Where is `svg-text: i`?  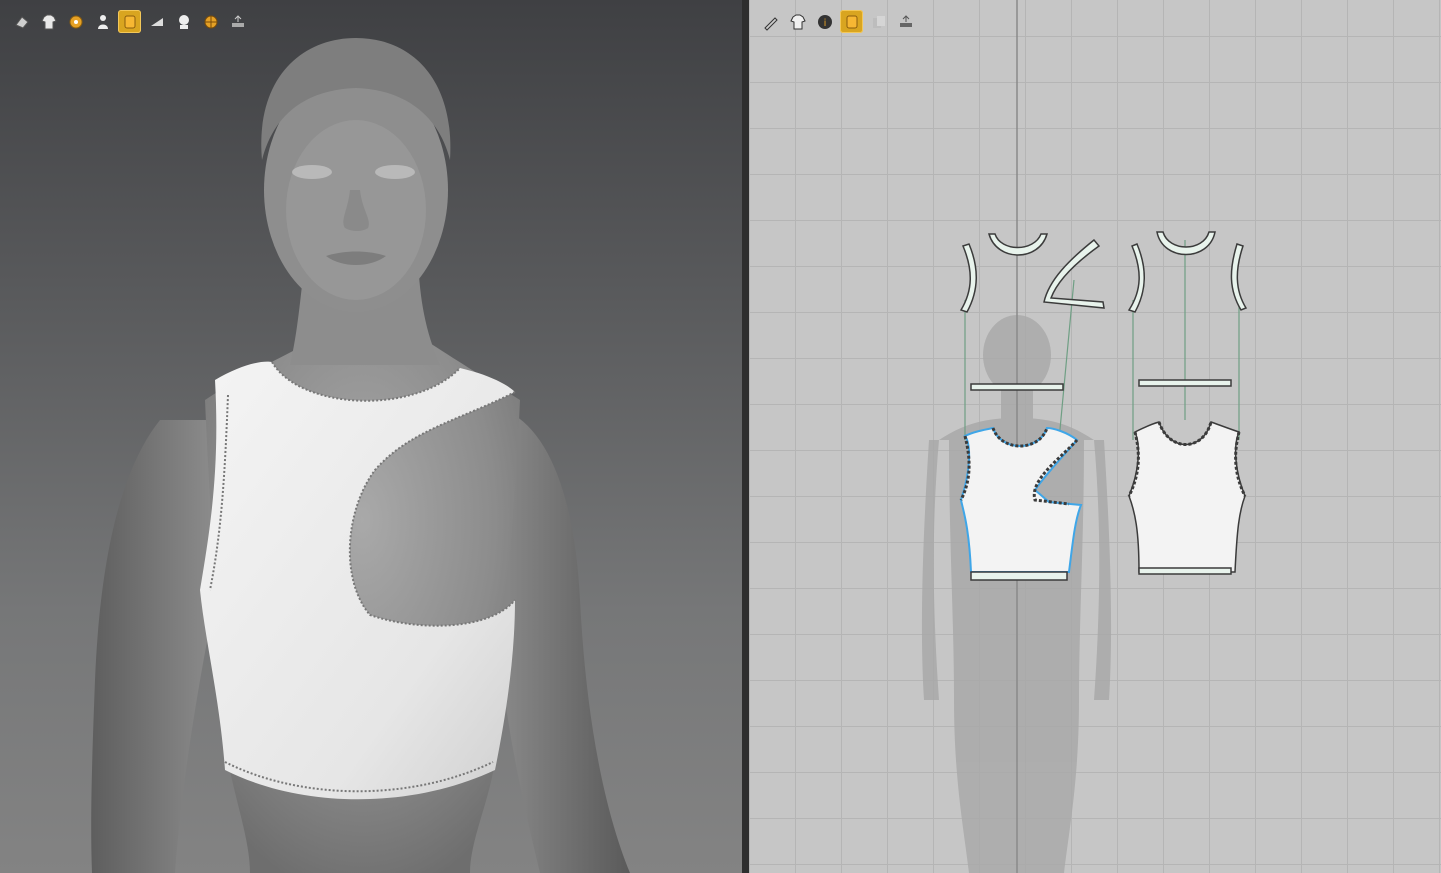
svg-text: i is located at coordinates (824, 23).